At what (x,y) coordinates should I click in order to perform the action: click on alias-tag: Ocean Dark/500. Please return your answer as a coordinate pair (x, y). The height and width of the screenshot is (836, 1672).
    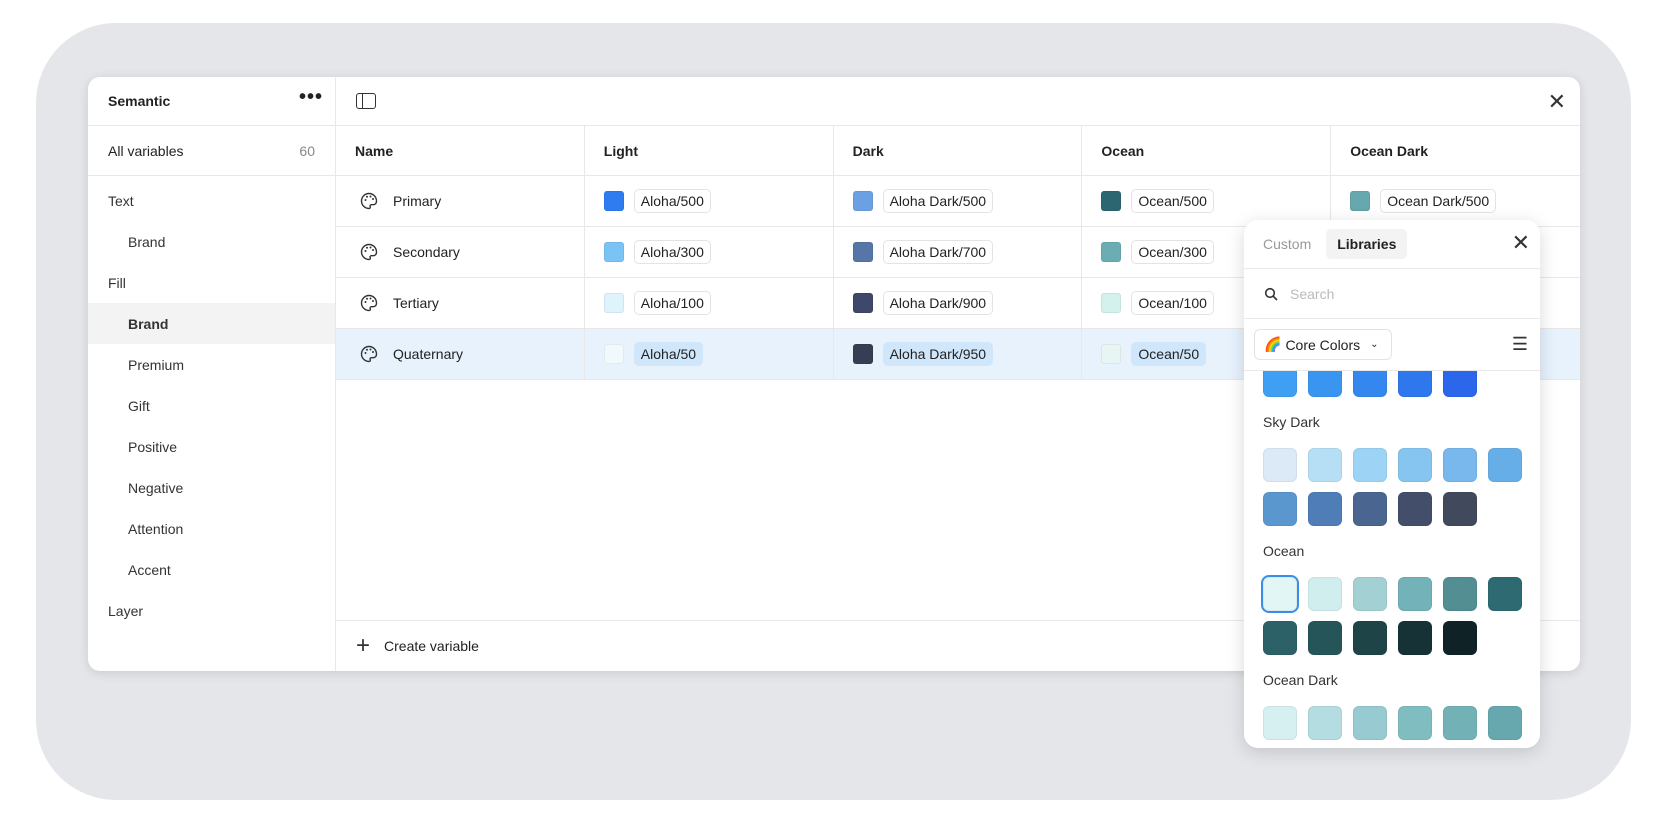
    Looking at the image, I should click on (1438, 201).